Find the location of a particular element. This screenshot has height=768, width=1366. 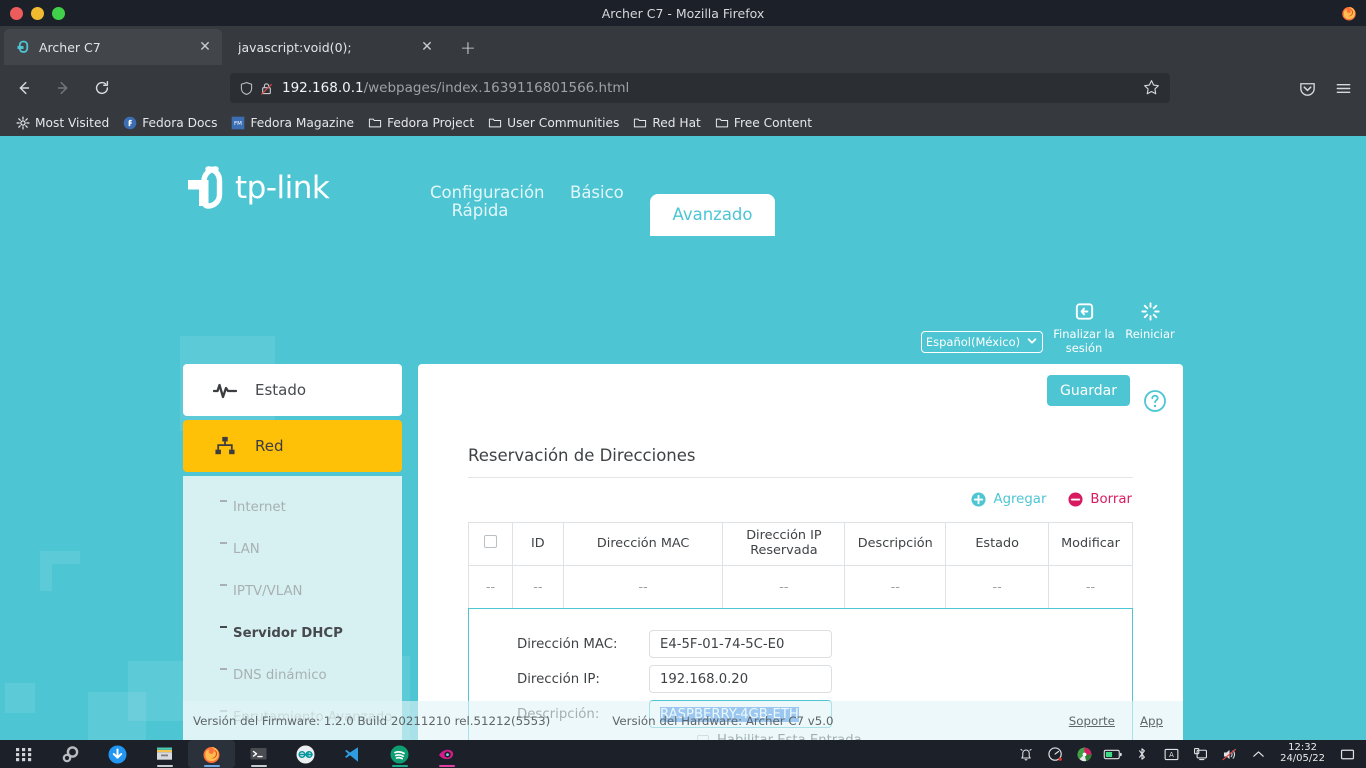

table-header-mac: Dirección MAC is located at coordinates (643, 544).